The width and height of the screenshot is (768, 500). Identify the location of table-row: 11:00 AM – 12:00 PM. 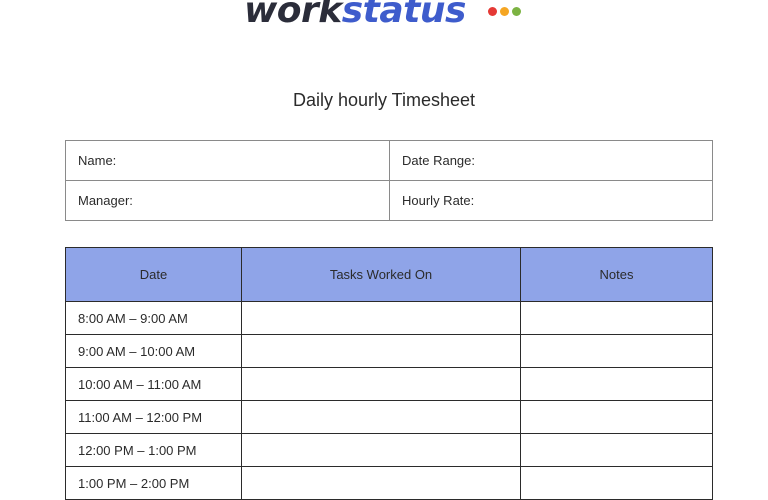
(389, 417).